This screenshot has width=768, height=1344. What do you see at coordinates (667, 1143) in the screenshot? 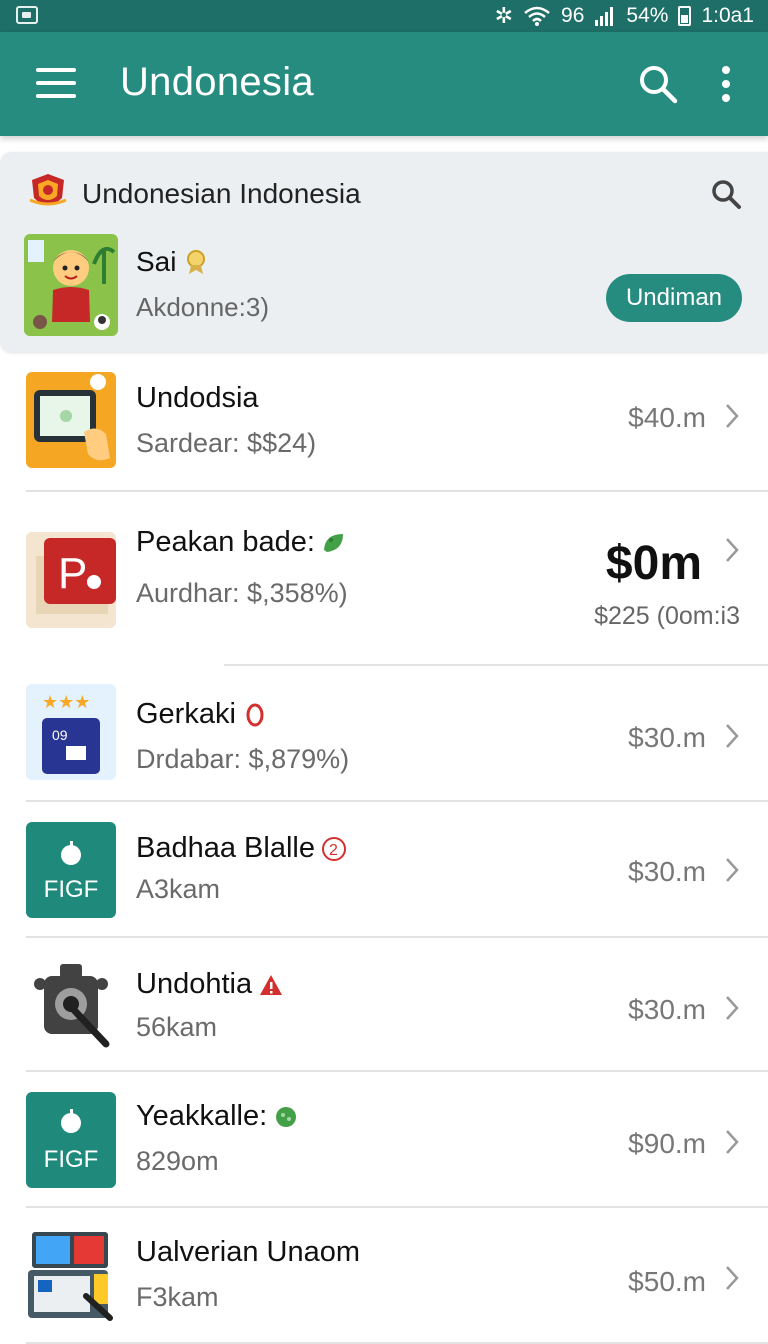
I see `item-price: $90.m` at bounding box center [667, 1143].